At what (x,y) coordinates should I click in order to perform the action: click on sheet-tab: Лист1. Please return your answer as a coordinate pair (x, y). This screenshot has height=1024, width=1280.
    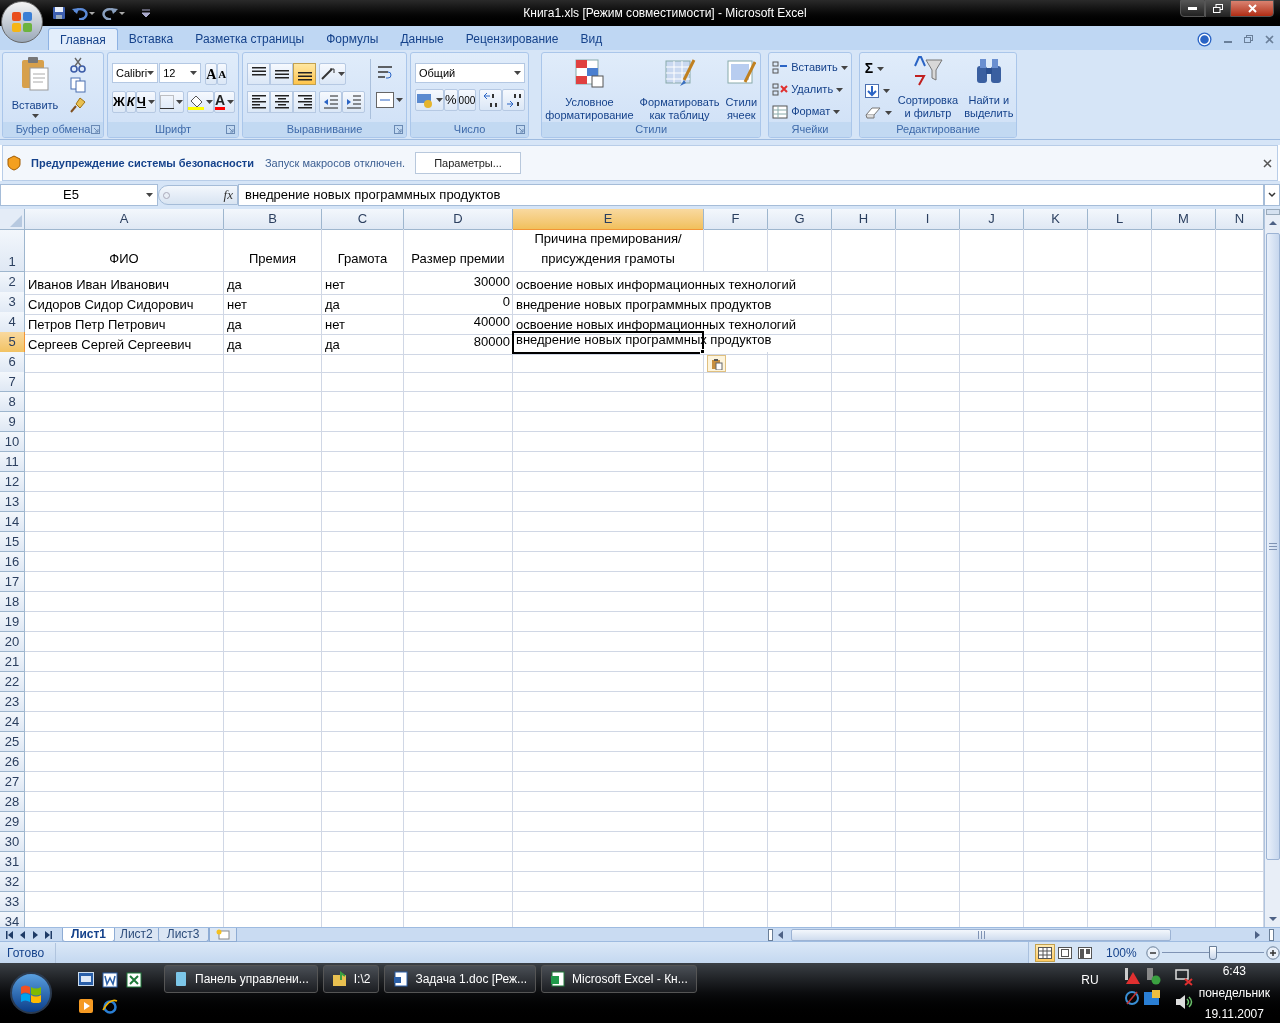
    Looking at the image, I should click on (89, 934).